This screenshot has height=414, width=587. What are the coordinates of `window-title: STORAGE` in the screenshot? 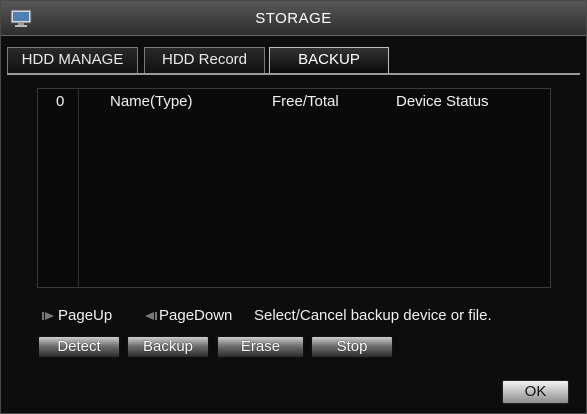 It's located at (293, 18).